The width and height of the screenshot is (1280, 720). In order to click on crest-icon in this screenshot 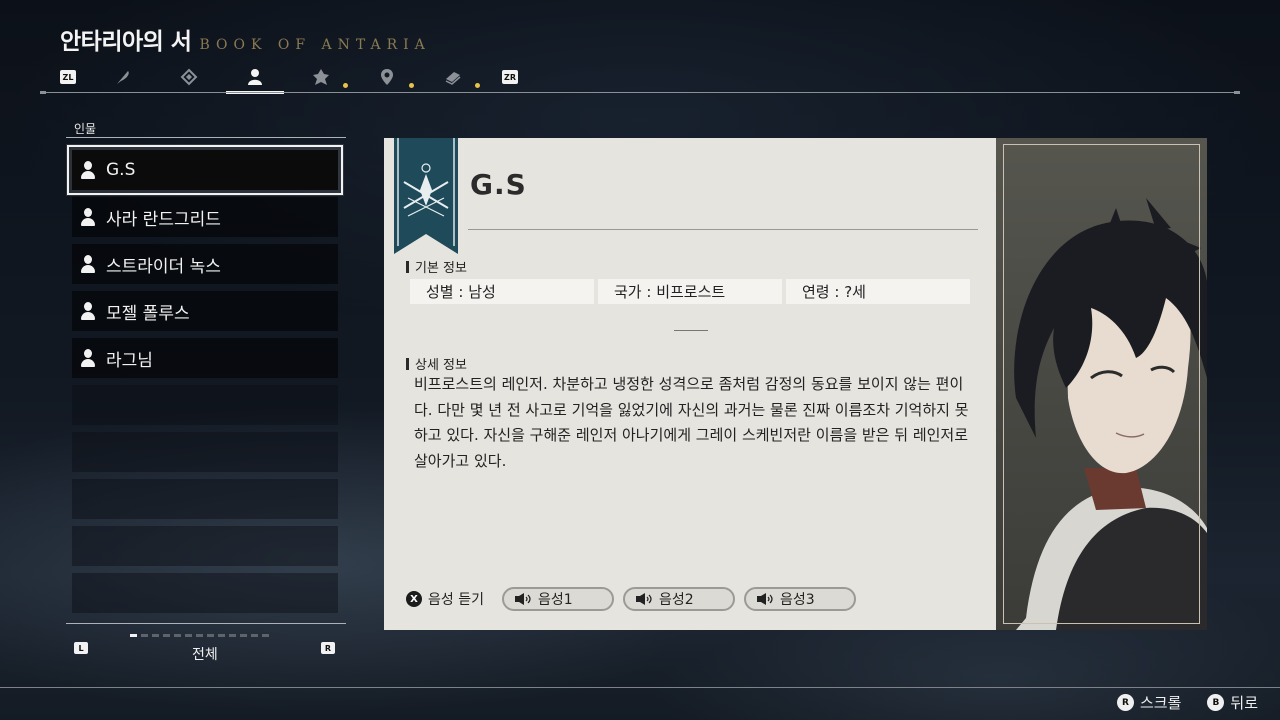, I will do `click(321, 77)`.